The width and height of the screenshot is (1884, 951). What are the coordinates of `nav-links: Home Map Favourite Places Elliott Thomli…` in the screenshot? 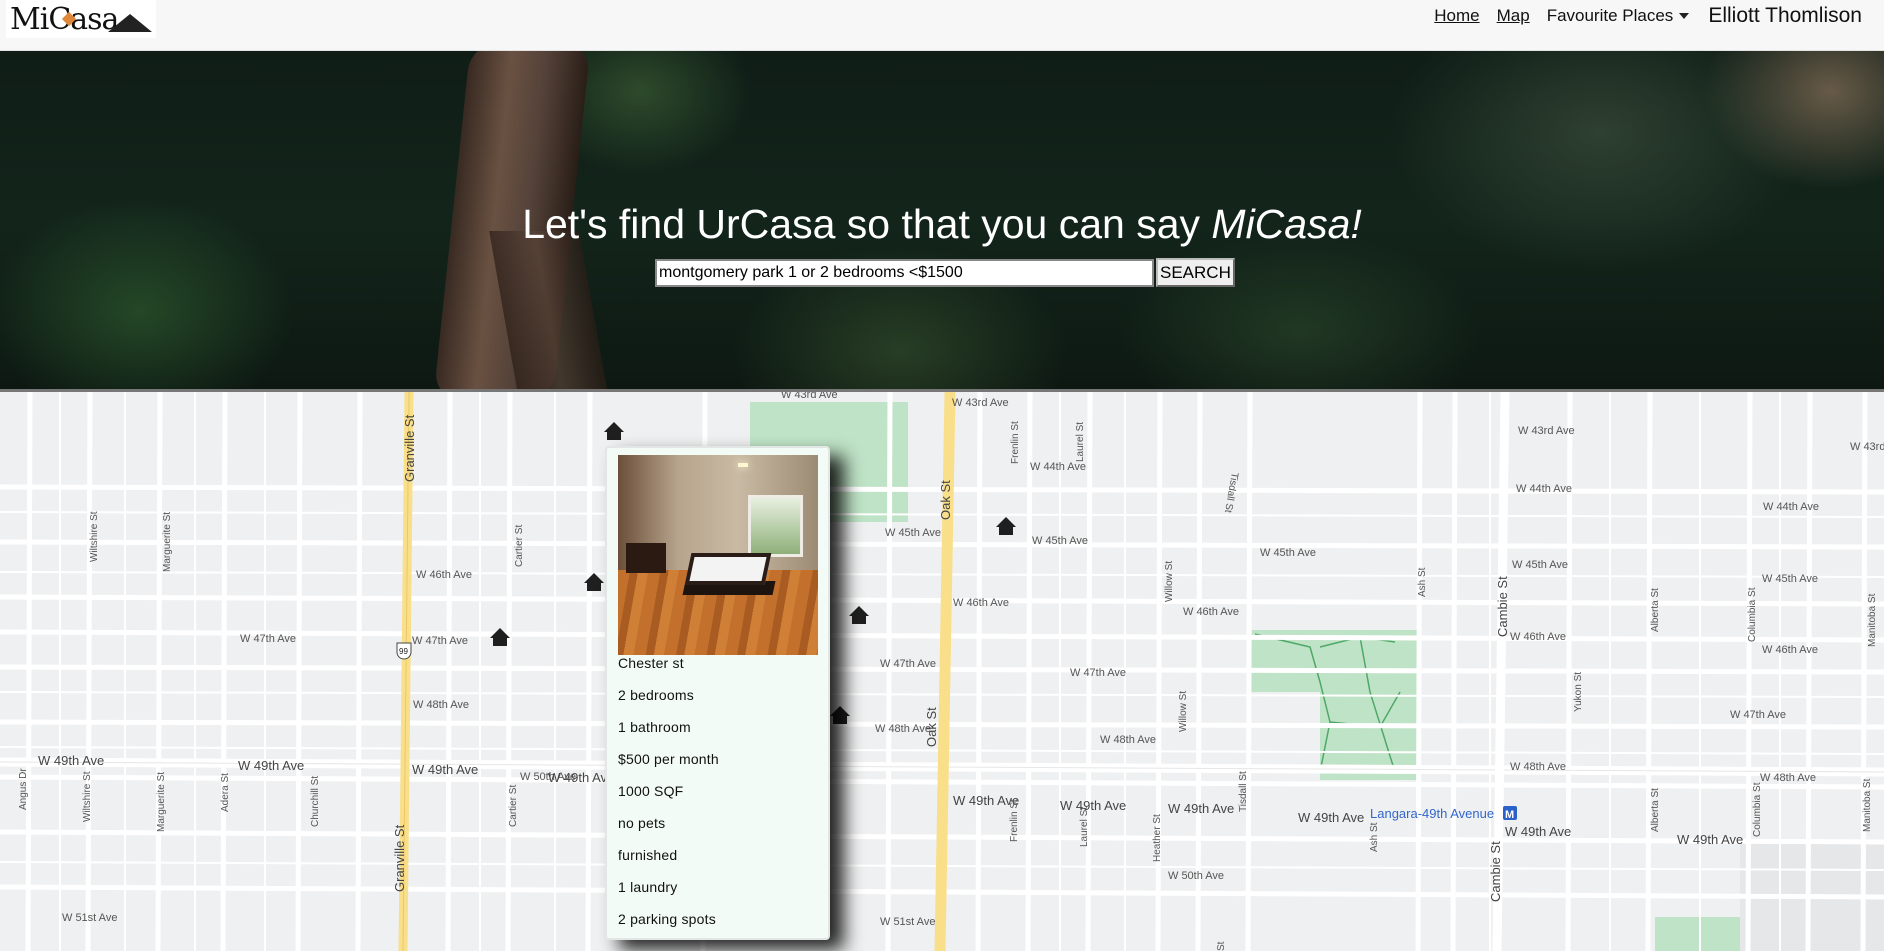 It's located at (1648, 16).